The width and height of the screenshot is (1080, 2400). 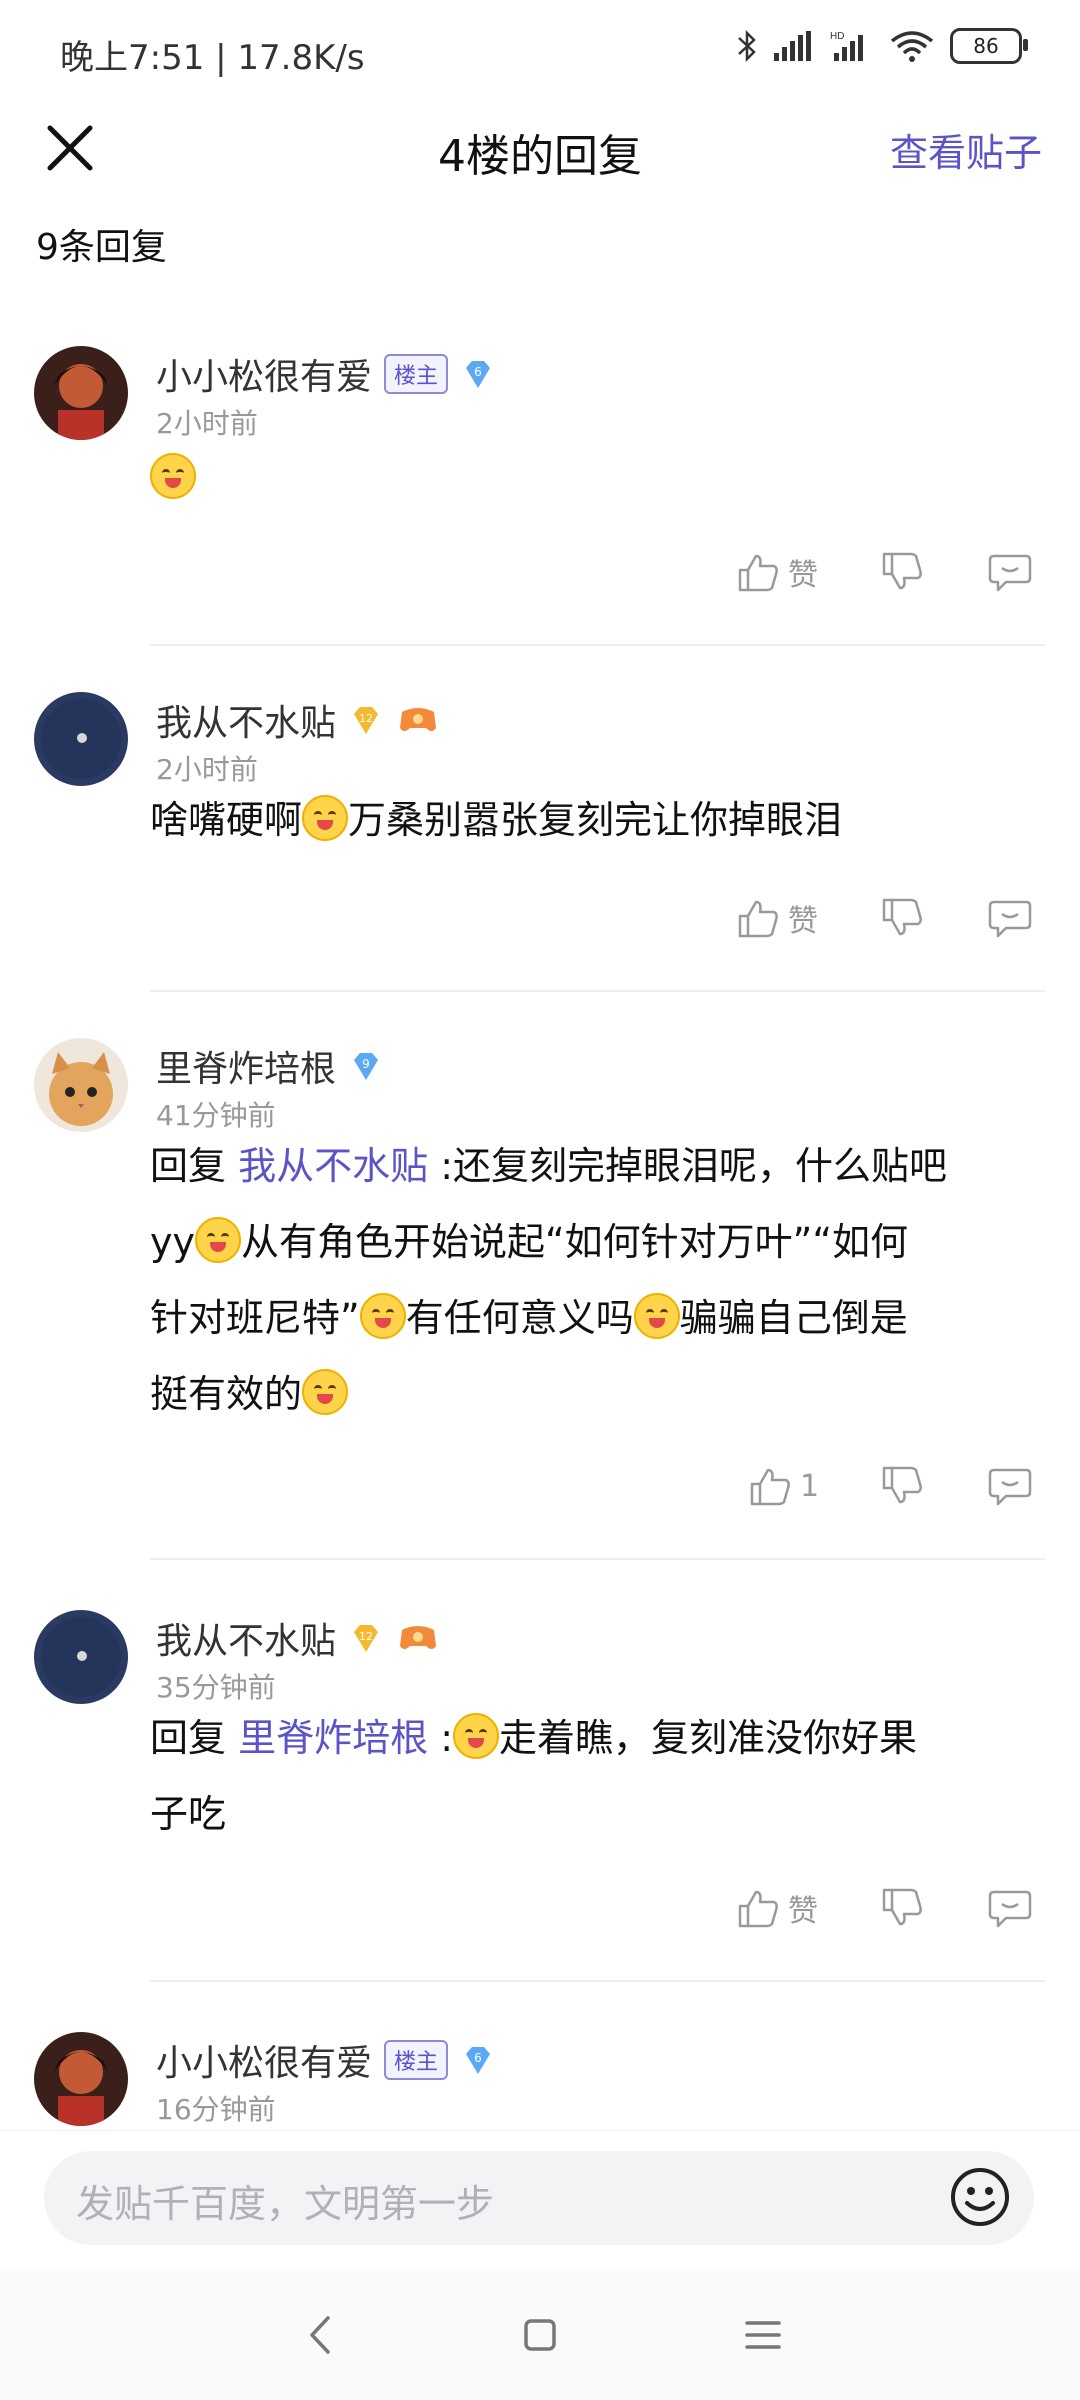 What do you see at coordinates (216, 2109) in the screenshot?
I see `post-time: 16分钟前` at bounding box center [216, 2109].